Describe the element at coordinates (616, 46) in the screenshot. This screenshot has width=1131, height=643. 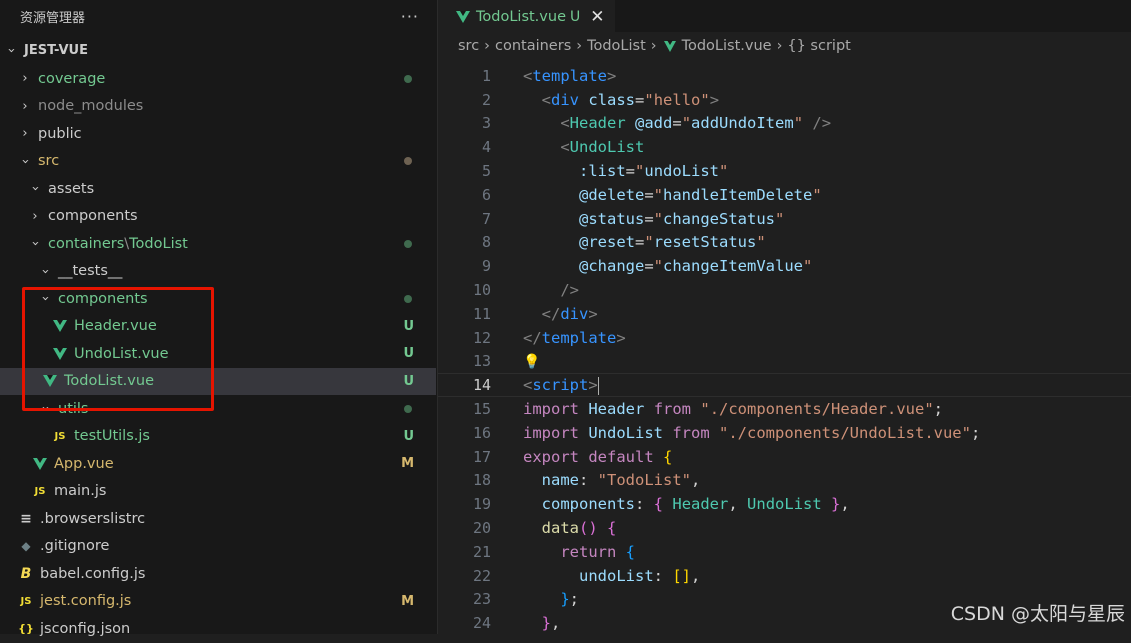
I see `breadcrumb-todolist: TodoList` at that location.